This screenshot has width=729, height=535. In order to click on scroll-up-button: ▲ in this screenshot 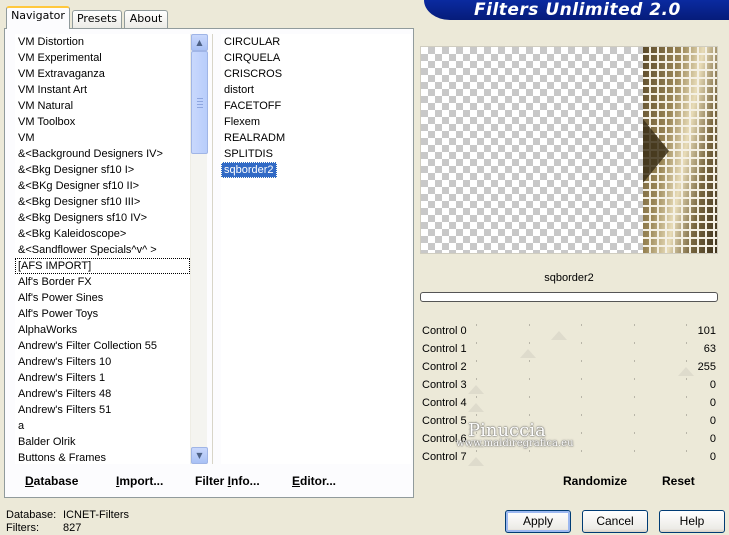, I will do `click(199, 42)`.